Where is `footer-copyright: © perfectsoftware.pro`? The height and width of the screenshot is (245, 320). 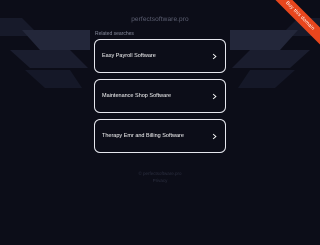
footer-copyright: © perfectsoftware.pro is located at coordinates (160, 173).